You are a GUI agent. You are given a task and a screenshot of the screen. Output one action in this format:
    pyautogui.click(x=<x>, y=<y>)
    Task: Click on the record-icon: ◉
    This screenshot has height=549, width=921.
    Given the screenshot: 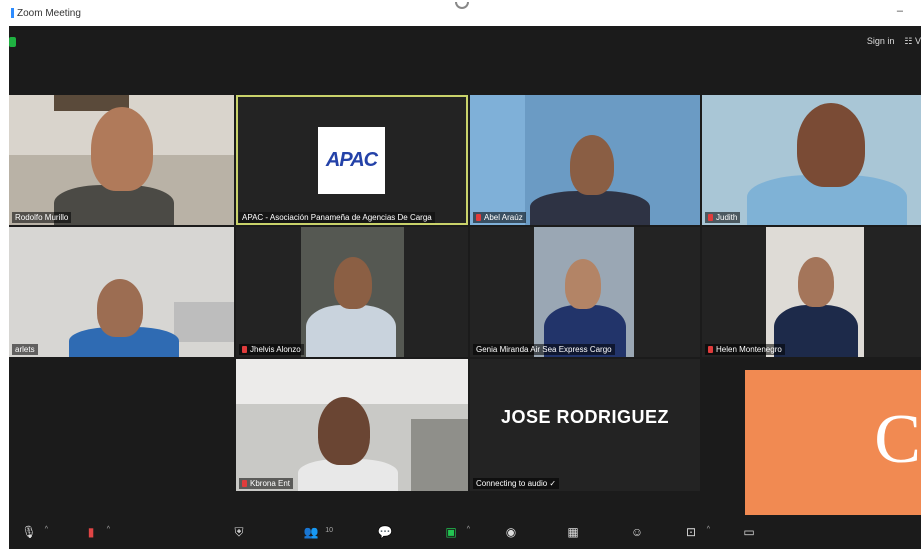 What is the action you would take?
    pyautogui.click(x=511, y=532)
    